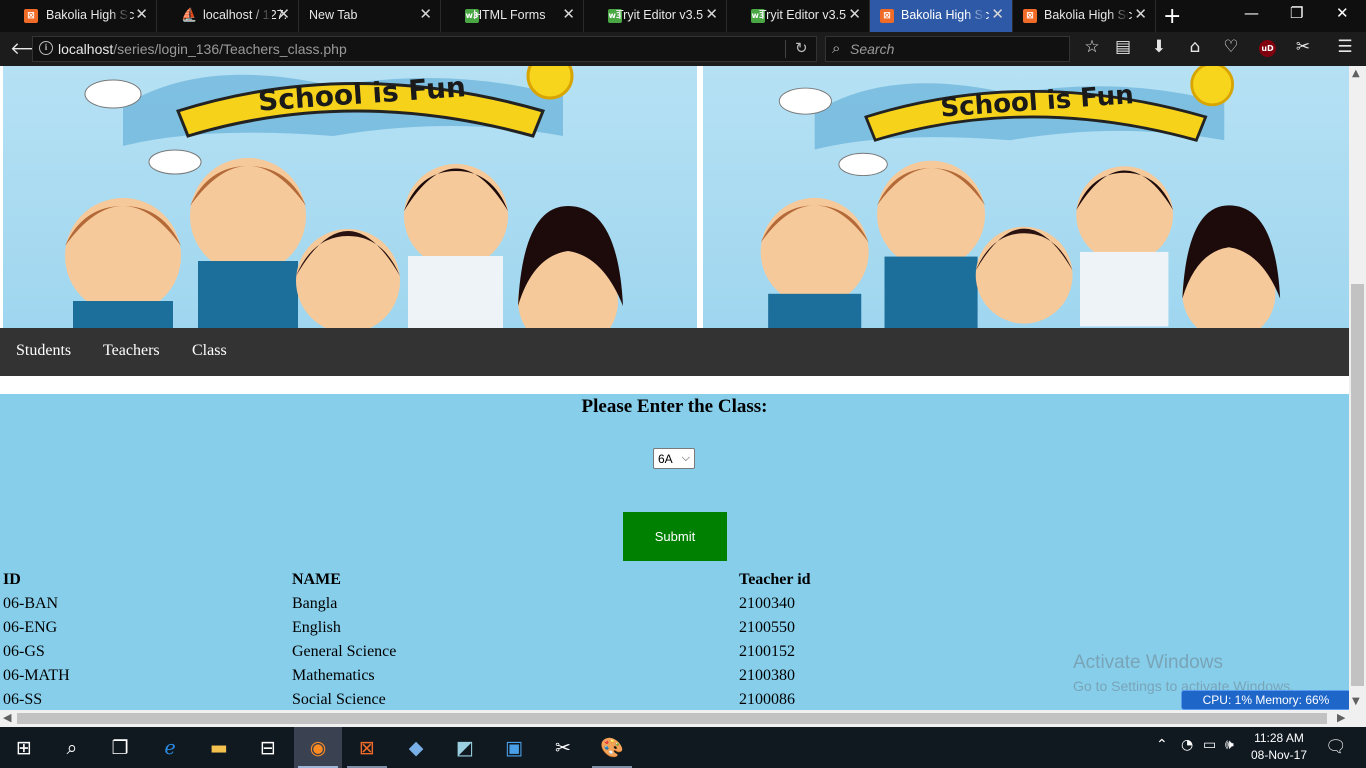 The width and height of the screenshot is (1366, 768). Describe the element at coordinates (767, 651) in the screenshot. I see `table-cell: 2100152` at that location.